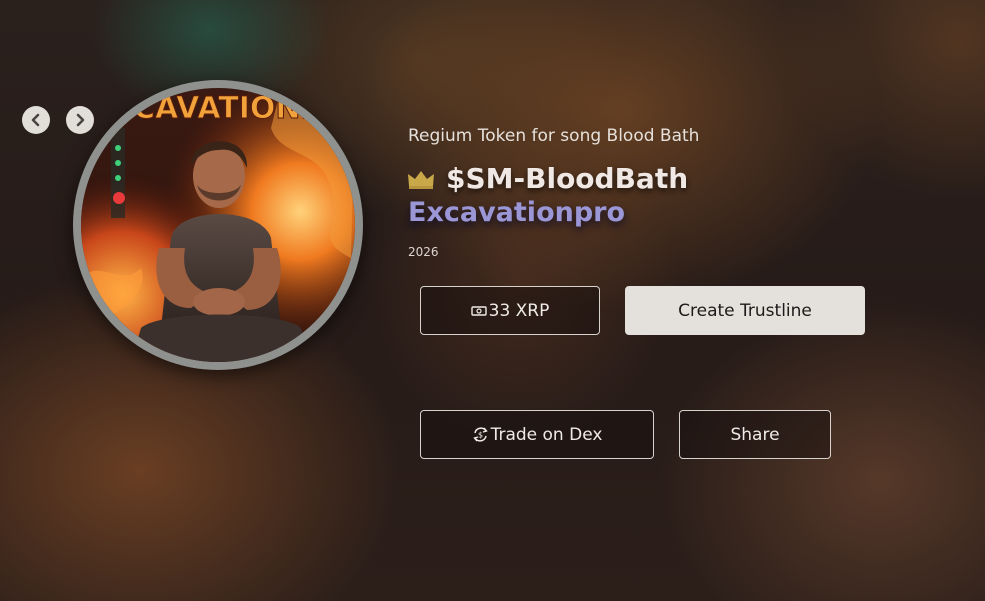  What do you see at coordinates (546, 434) in the screenshot?
I see `trade-on-dex-label: Trade on Dex` at bounding box center [546, 434].